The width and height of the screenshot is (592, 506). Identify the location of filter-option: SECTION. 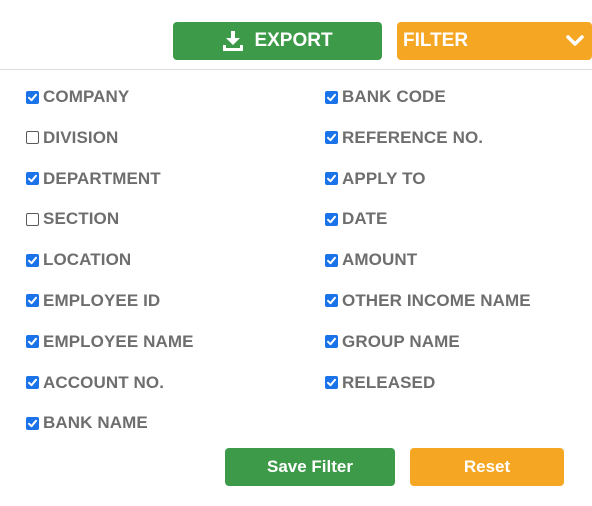
(110, 219).